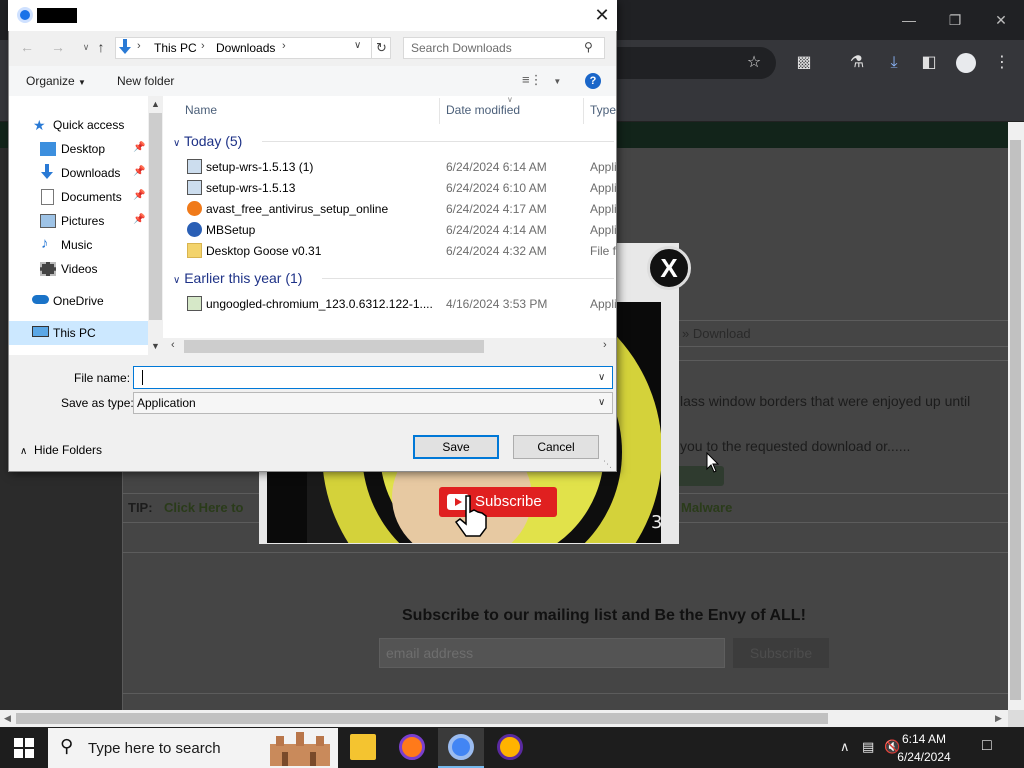  Describe the element at coordinates (145, 81) in the screenshot. I see `new-folder-button: New folder` at that location.